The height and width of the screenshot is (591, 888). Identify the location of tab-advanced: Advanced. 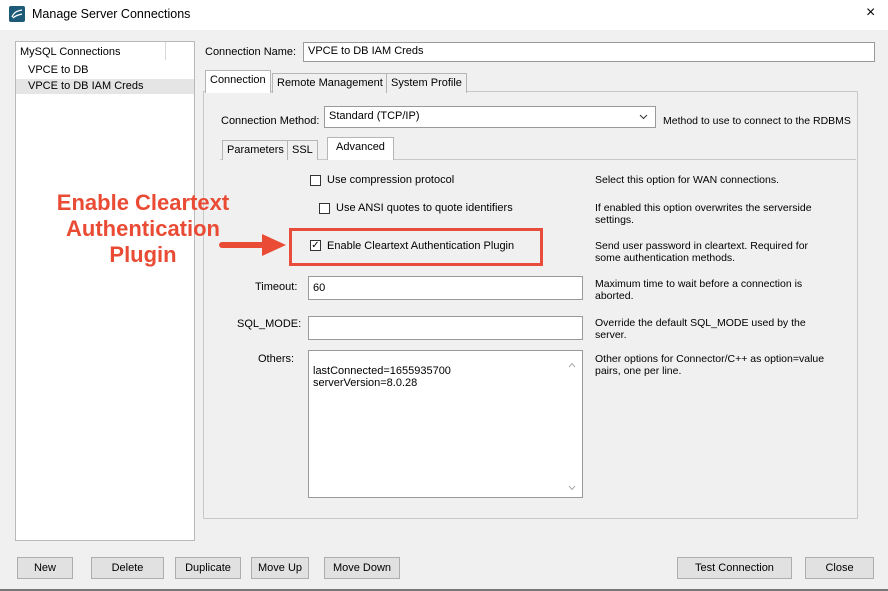
(360, 148).